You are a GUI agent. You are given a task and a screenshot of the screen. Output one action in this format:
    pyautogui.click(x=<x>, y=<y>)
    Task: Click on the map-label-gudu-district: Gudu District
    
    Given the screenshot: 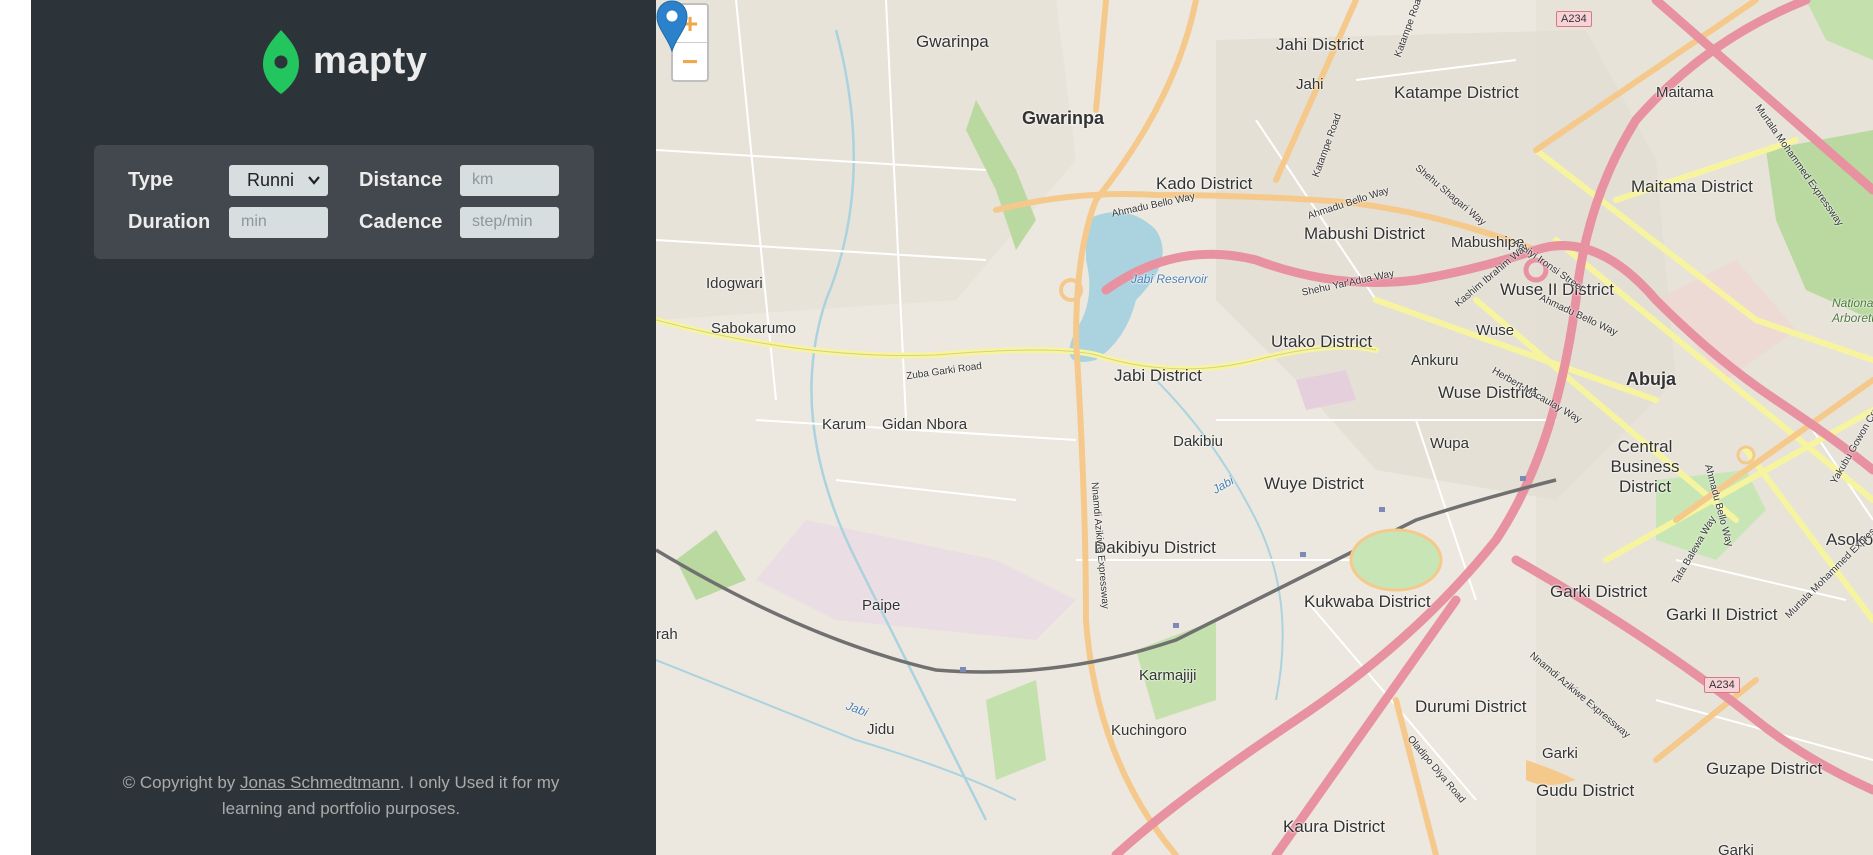 What is the action you would take?
    pyautogui.click(x=1585, y=790)
    